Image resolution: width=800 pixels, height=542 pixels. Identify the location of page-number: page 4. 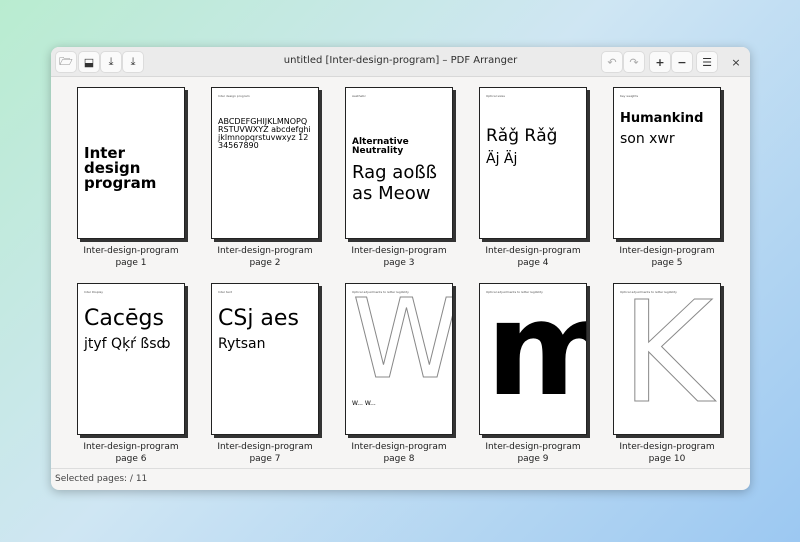
(533, 263).